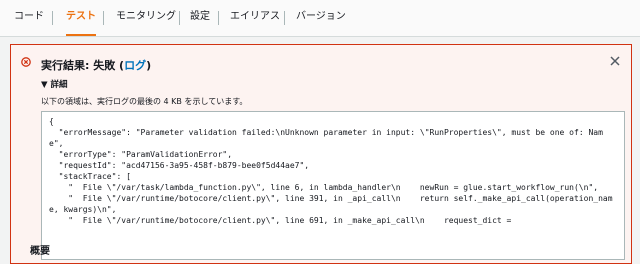 This screenshot has height=264, width=640. I want to click on details-toggle: ▼ 詳細, so click(54, 84).